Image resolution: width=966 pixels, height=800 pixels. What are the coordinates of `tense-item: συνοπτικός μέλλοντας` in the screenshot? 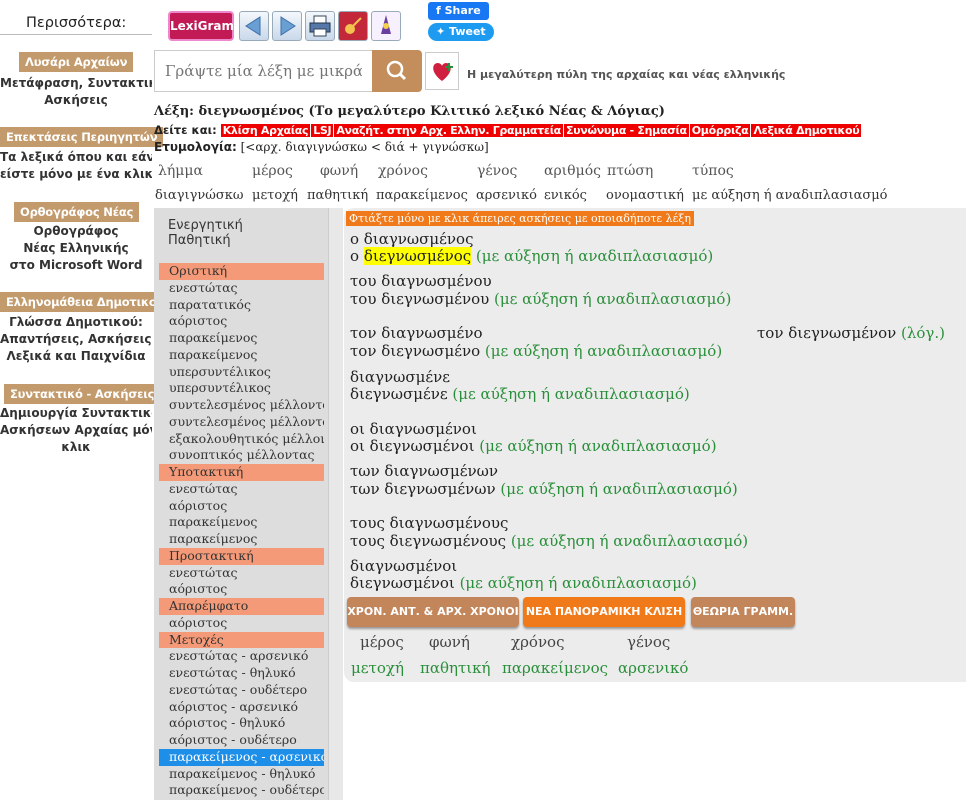 It's located at (241, 455).